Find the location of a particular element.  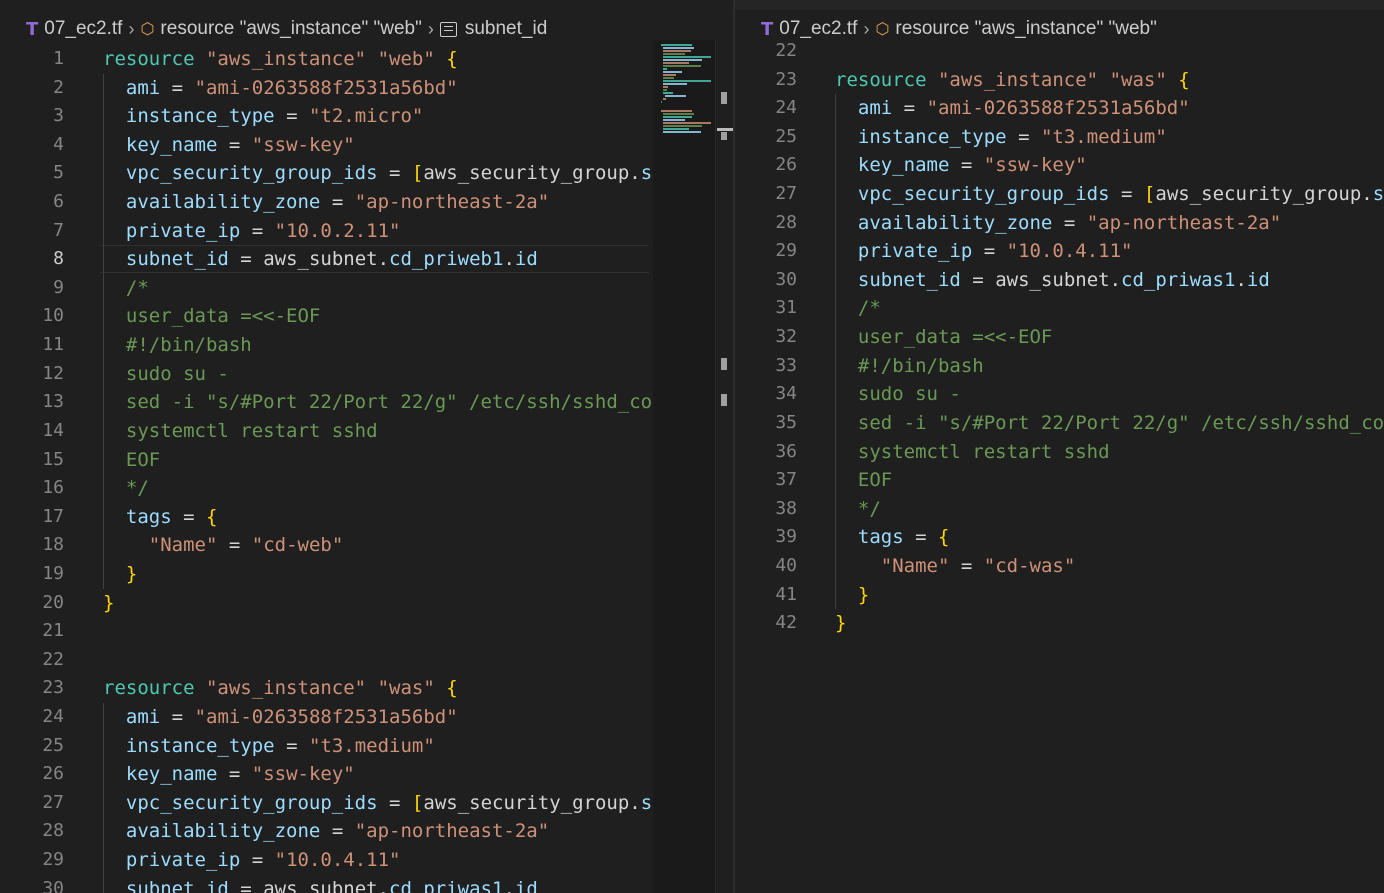

code-line: 3 instance_type = "t2.micro" is located at coordinates (366, 116).